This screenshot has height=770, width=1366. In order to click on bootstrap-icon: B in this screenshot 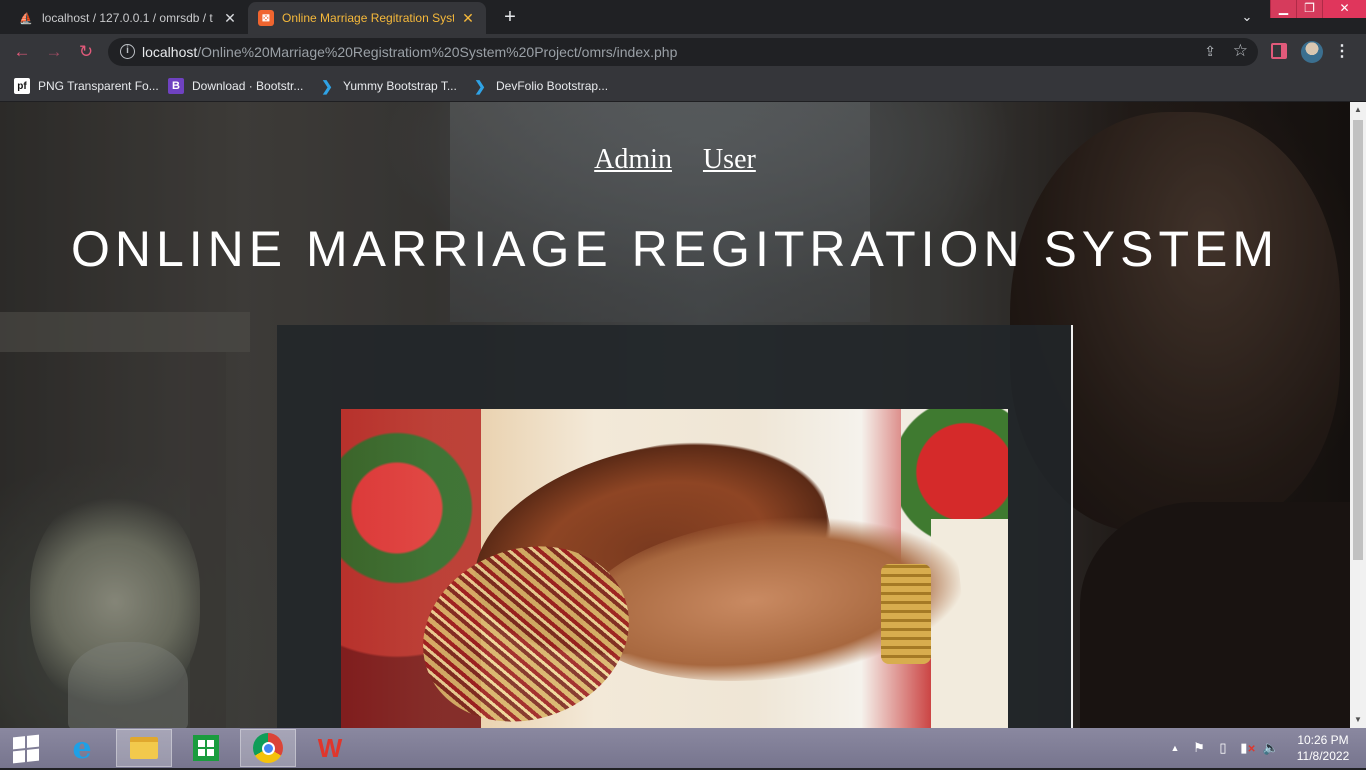, I will do `click(176, 86)`.